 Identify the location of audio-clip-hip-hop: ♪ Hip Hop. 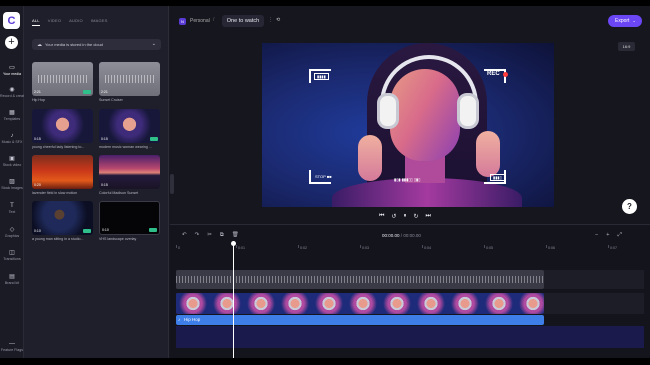
(360, 320).